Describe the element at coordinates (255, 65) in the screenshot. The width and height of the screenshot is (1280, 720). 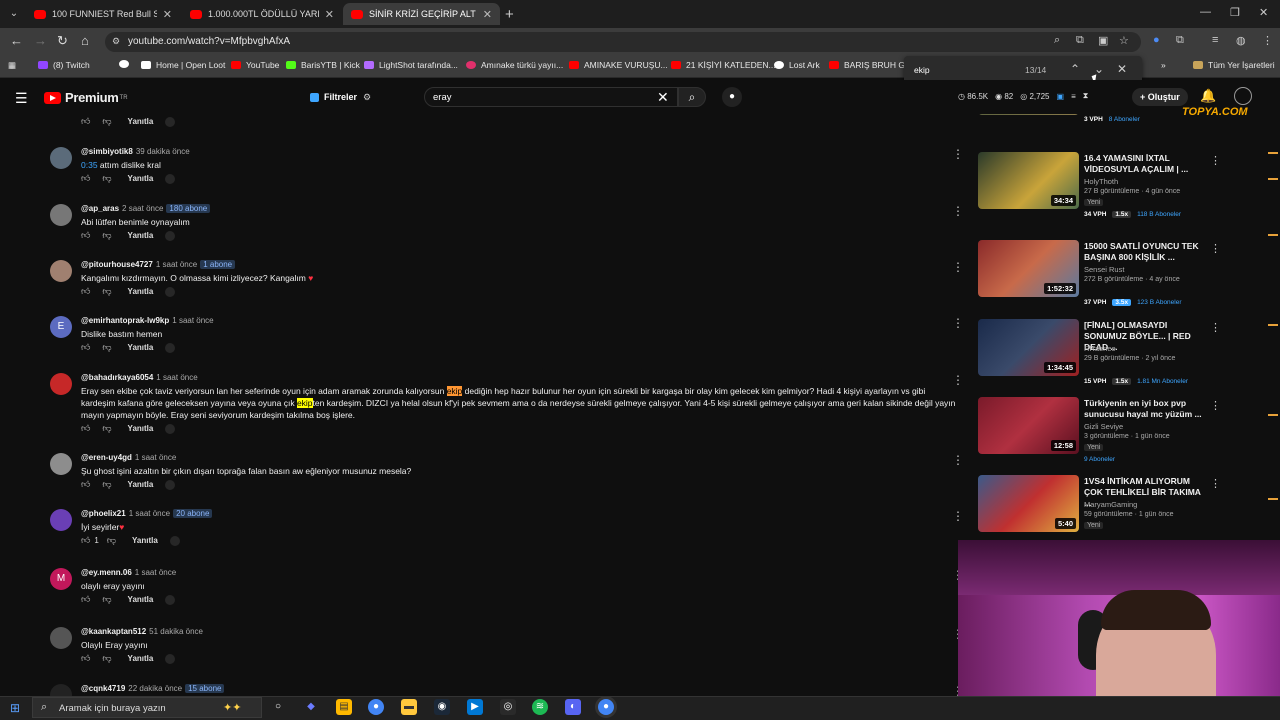
I see `bookmark-youtube: YouTube` at that location.